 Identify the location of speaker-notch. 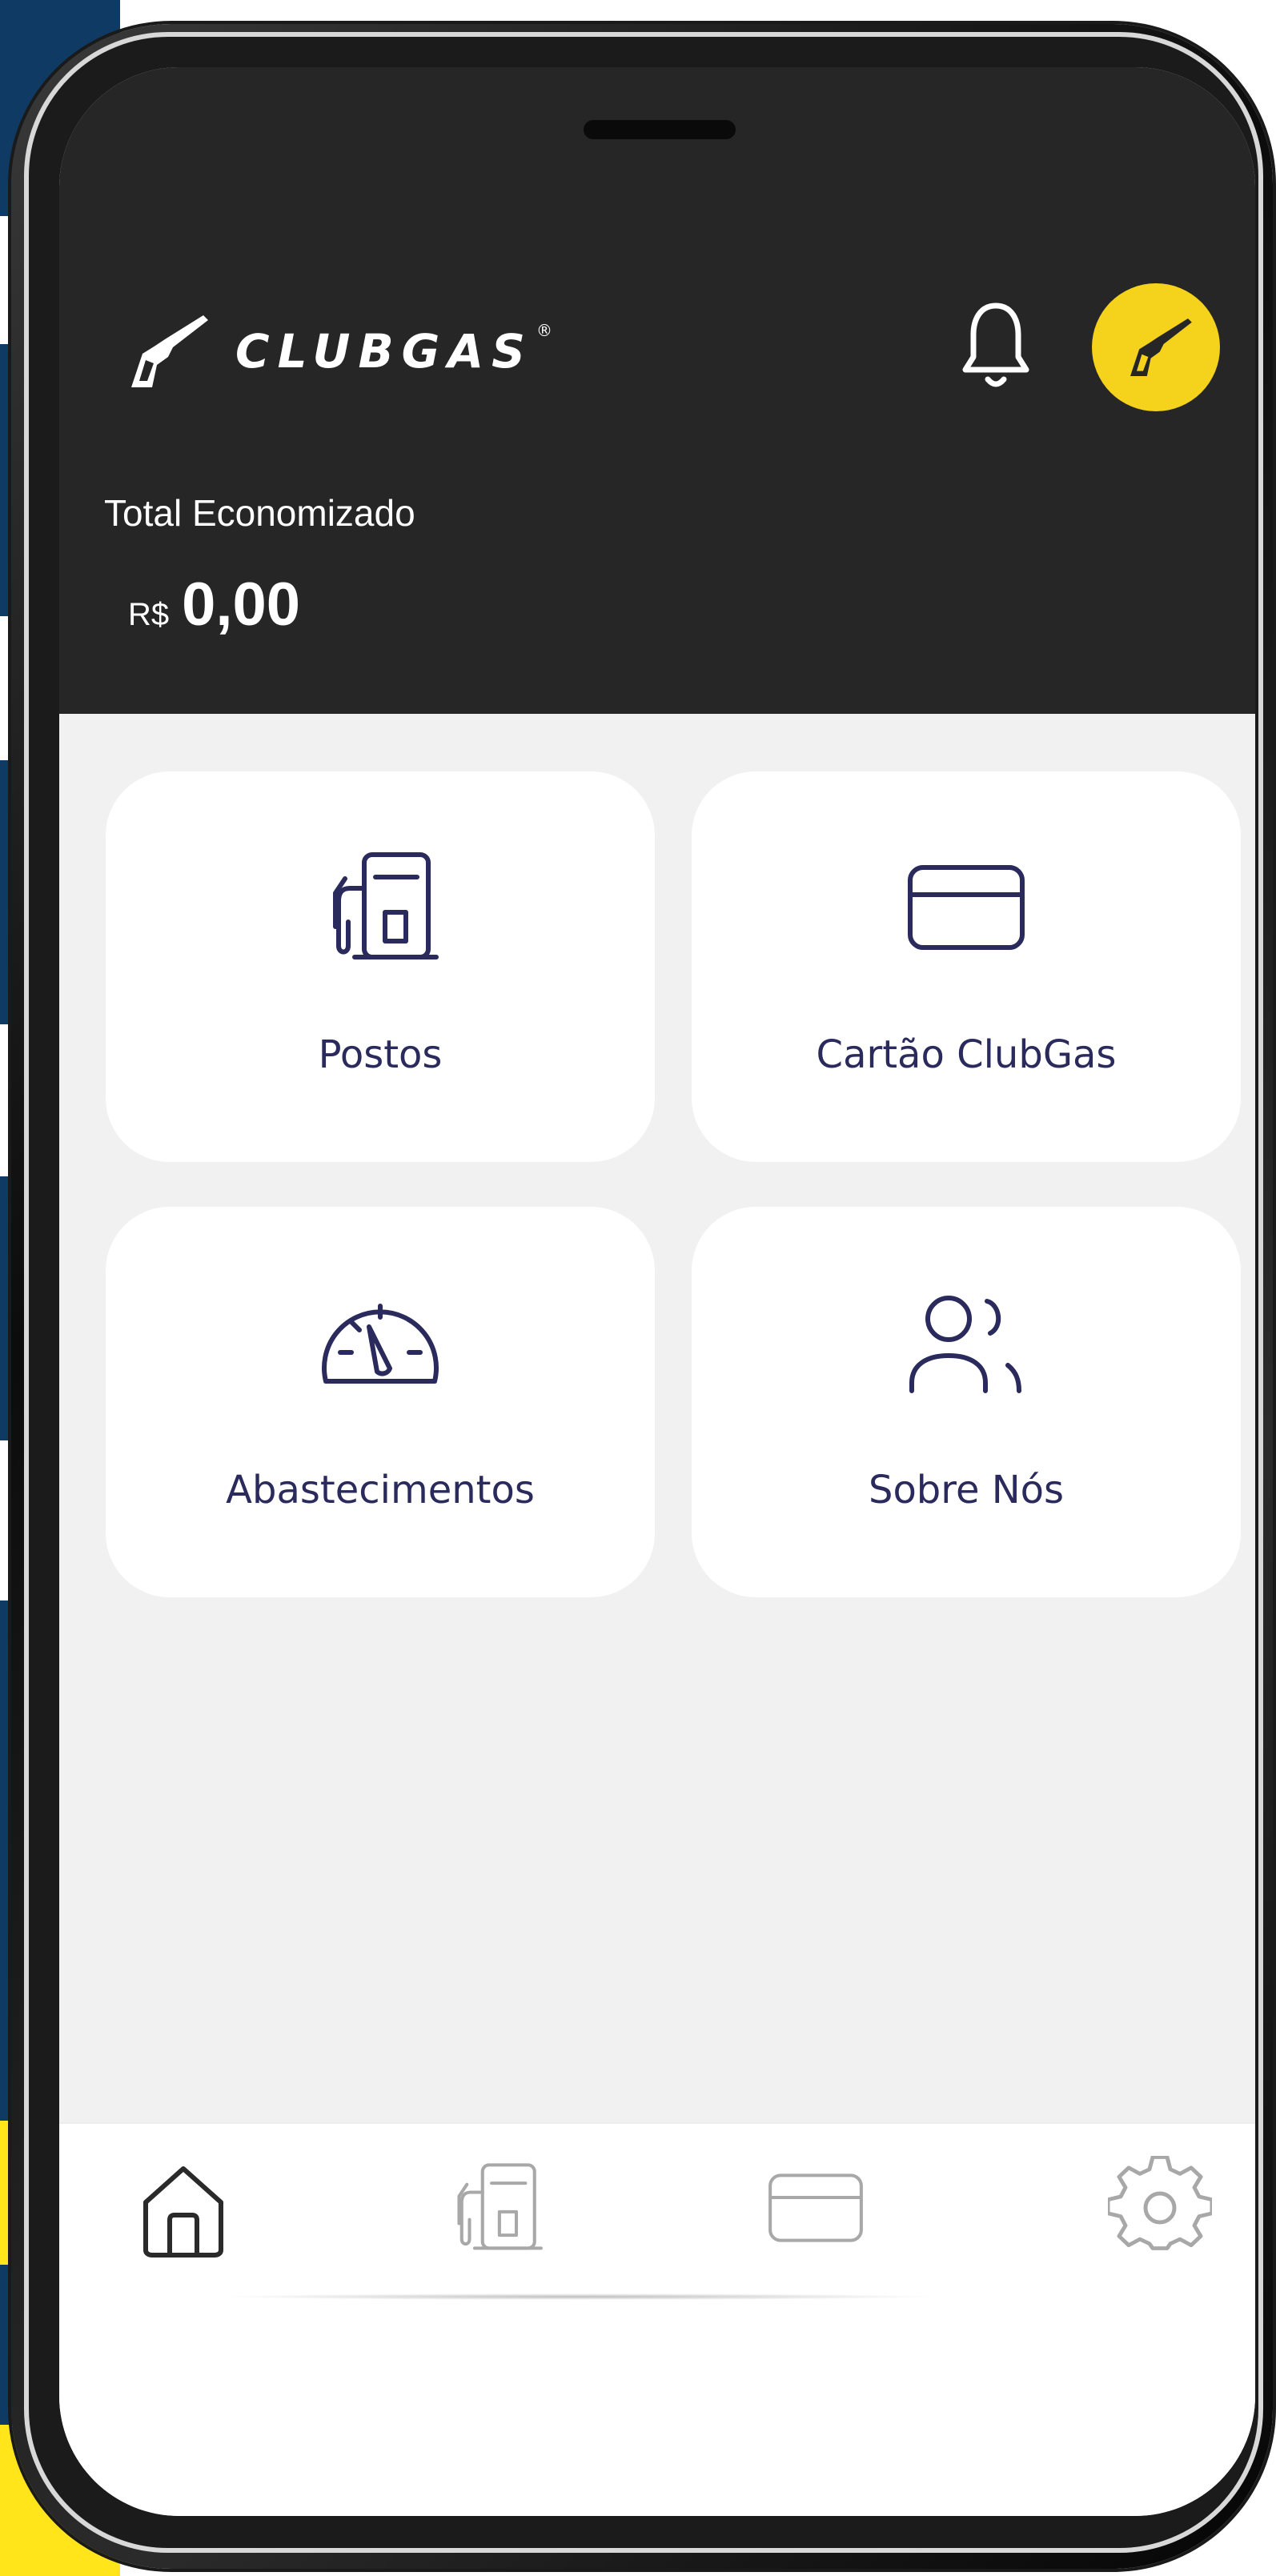
(660, 129).